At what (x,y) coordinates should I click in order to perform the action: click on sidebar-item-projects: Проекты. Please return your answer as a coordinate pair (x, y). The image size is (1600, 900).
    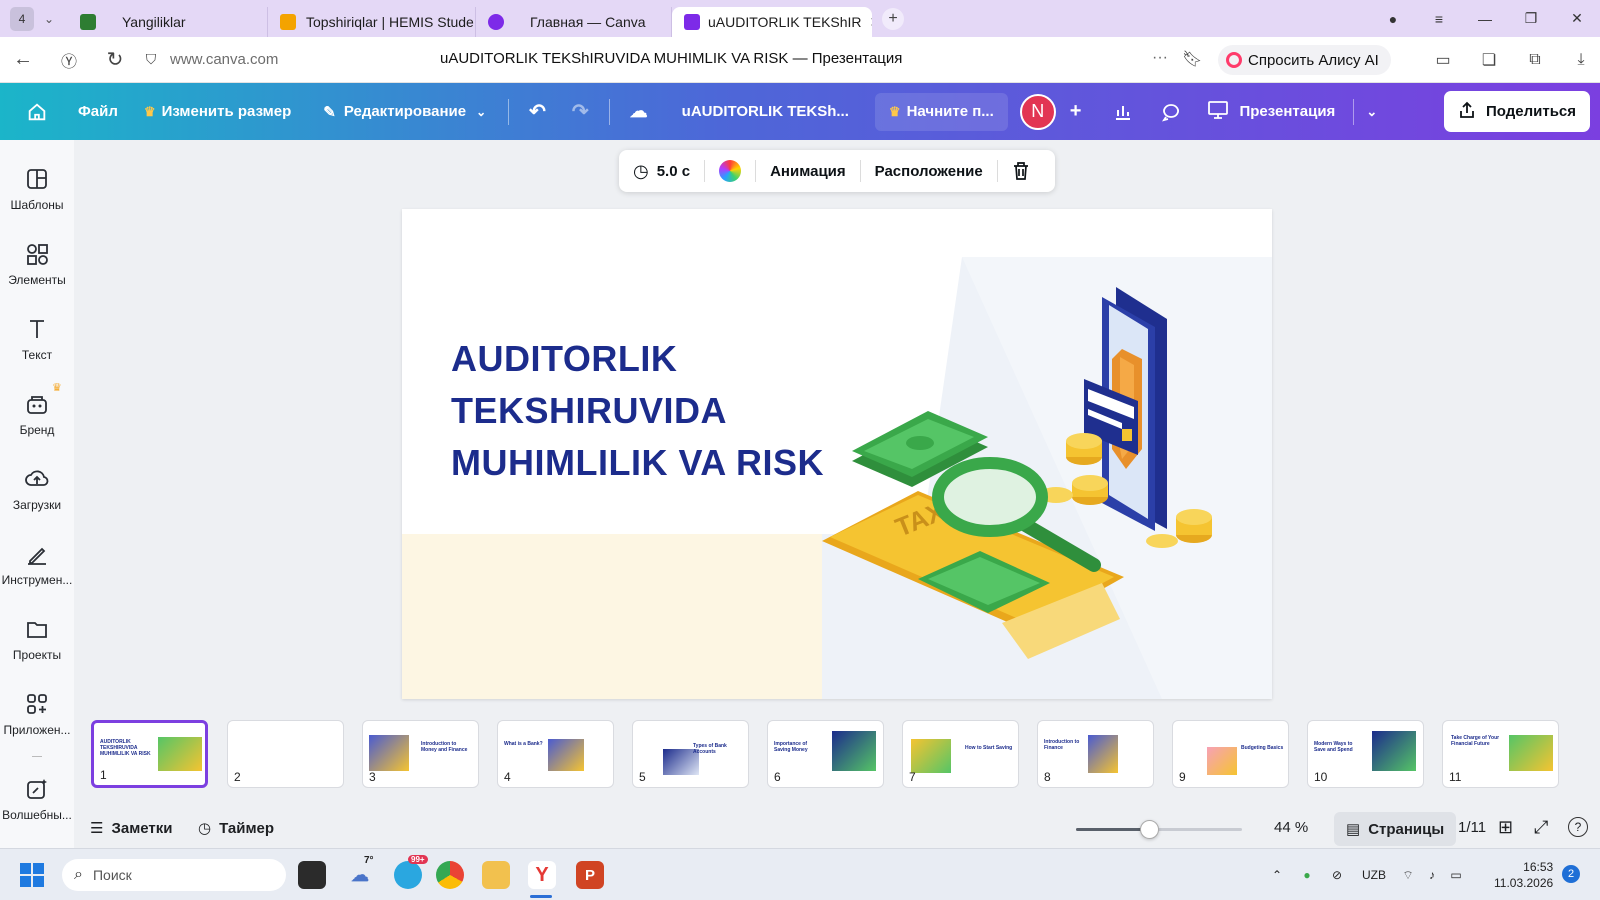
    Looking at the image, I should click on (37, 639).